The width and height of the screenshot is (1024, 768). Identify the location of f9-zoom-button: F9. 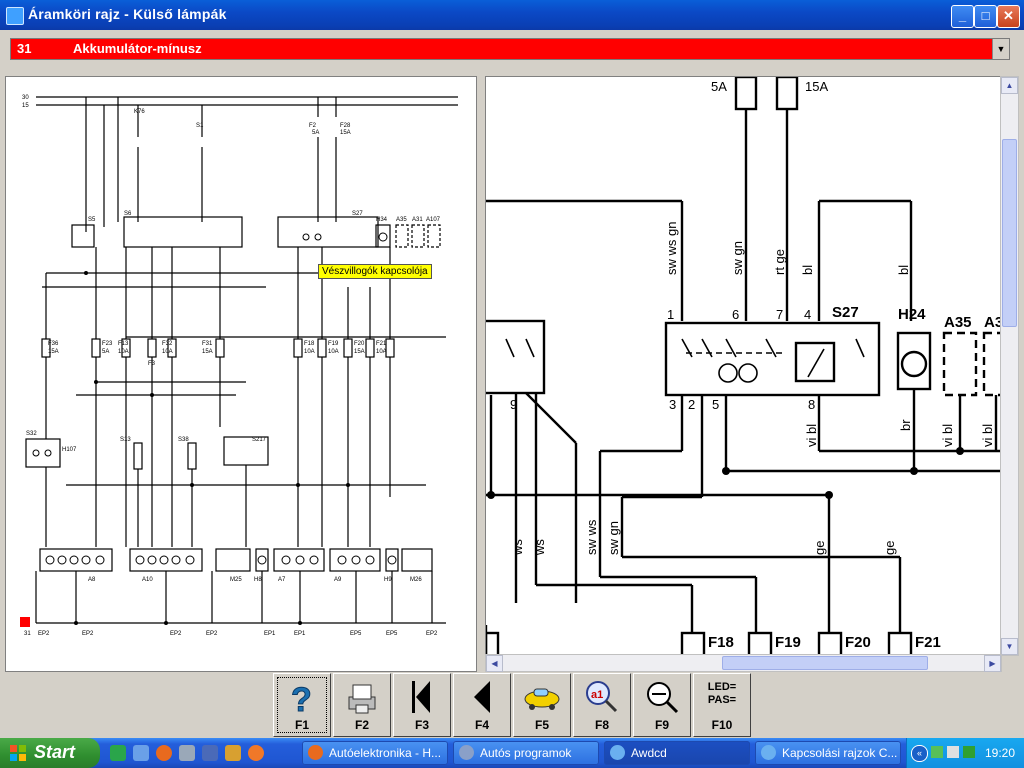
(662, 705).